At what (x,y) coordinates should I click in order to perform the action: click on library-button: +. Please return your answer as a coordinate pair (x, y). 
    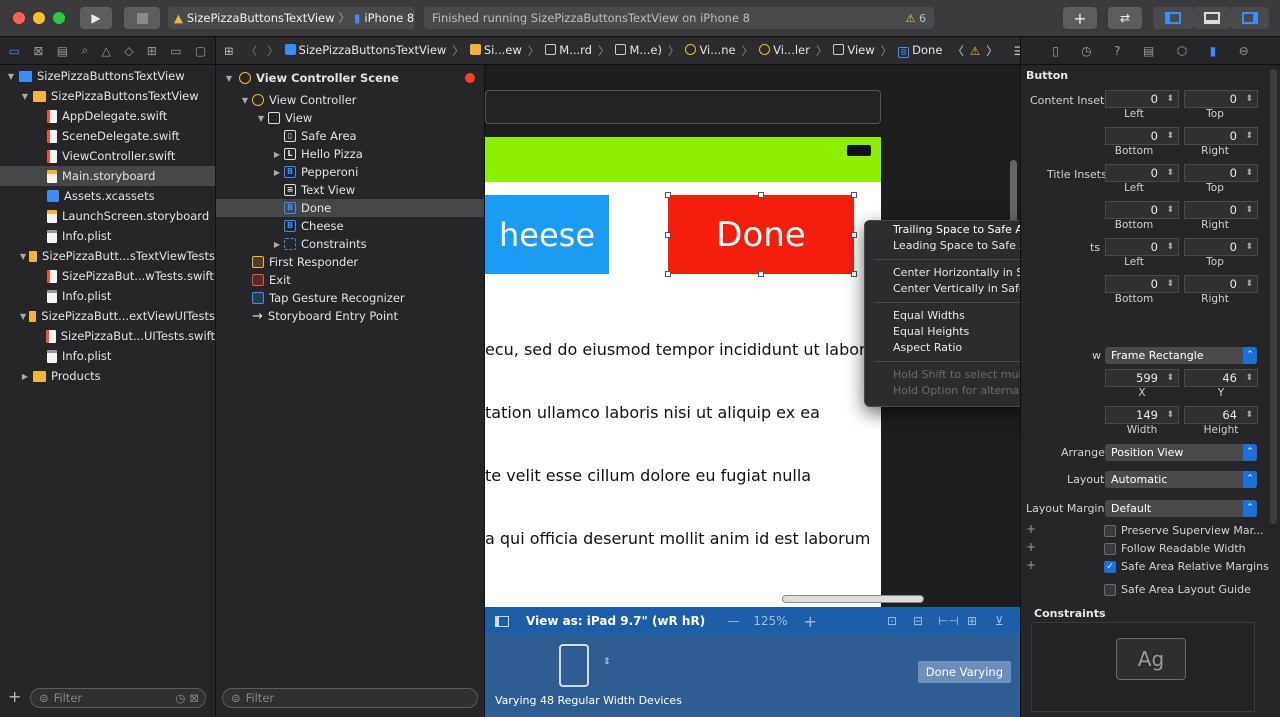
    Looking at the image, I should click on (1080, 18).